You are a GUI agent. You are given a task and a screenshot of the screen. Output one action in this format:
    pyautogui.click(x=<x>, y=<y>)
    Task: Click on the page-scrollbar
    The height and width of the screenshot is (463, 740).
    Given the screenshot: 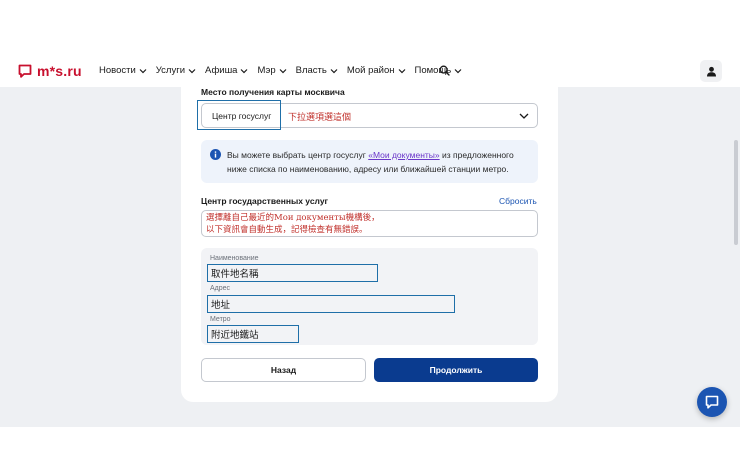 What is the action you would take?
    pyautogui.click(x=736, y=192)
    